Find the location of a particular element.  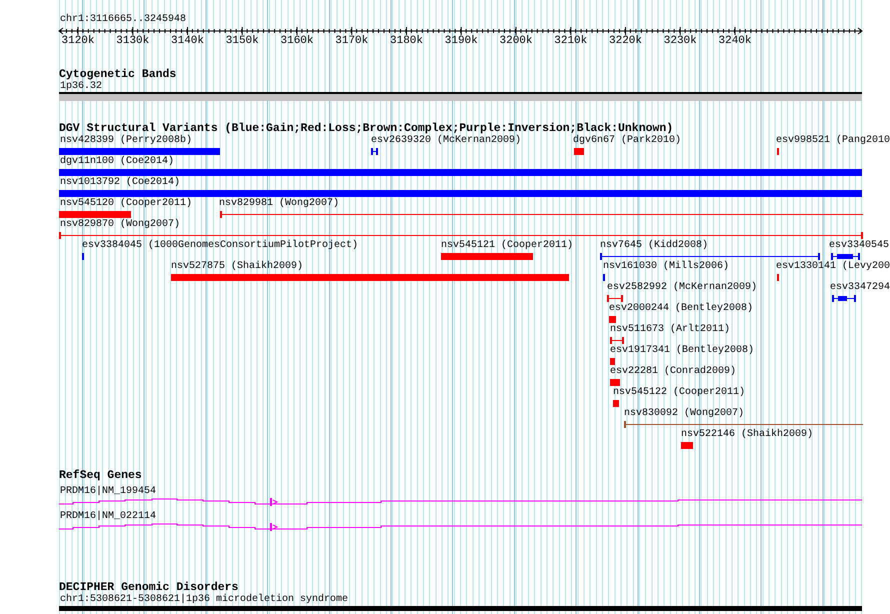

track-title: DECIPHER Genomic Disorders is located at coordinates (148, 587).